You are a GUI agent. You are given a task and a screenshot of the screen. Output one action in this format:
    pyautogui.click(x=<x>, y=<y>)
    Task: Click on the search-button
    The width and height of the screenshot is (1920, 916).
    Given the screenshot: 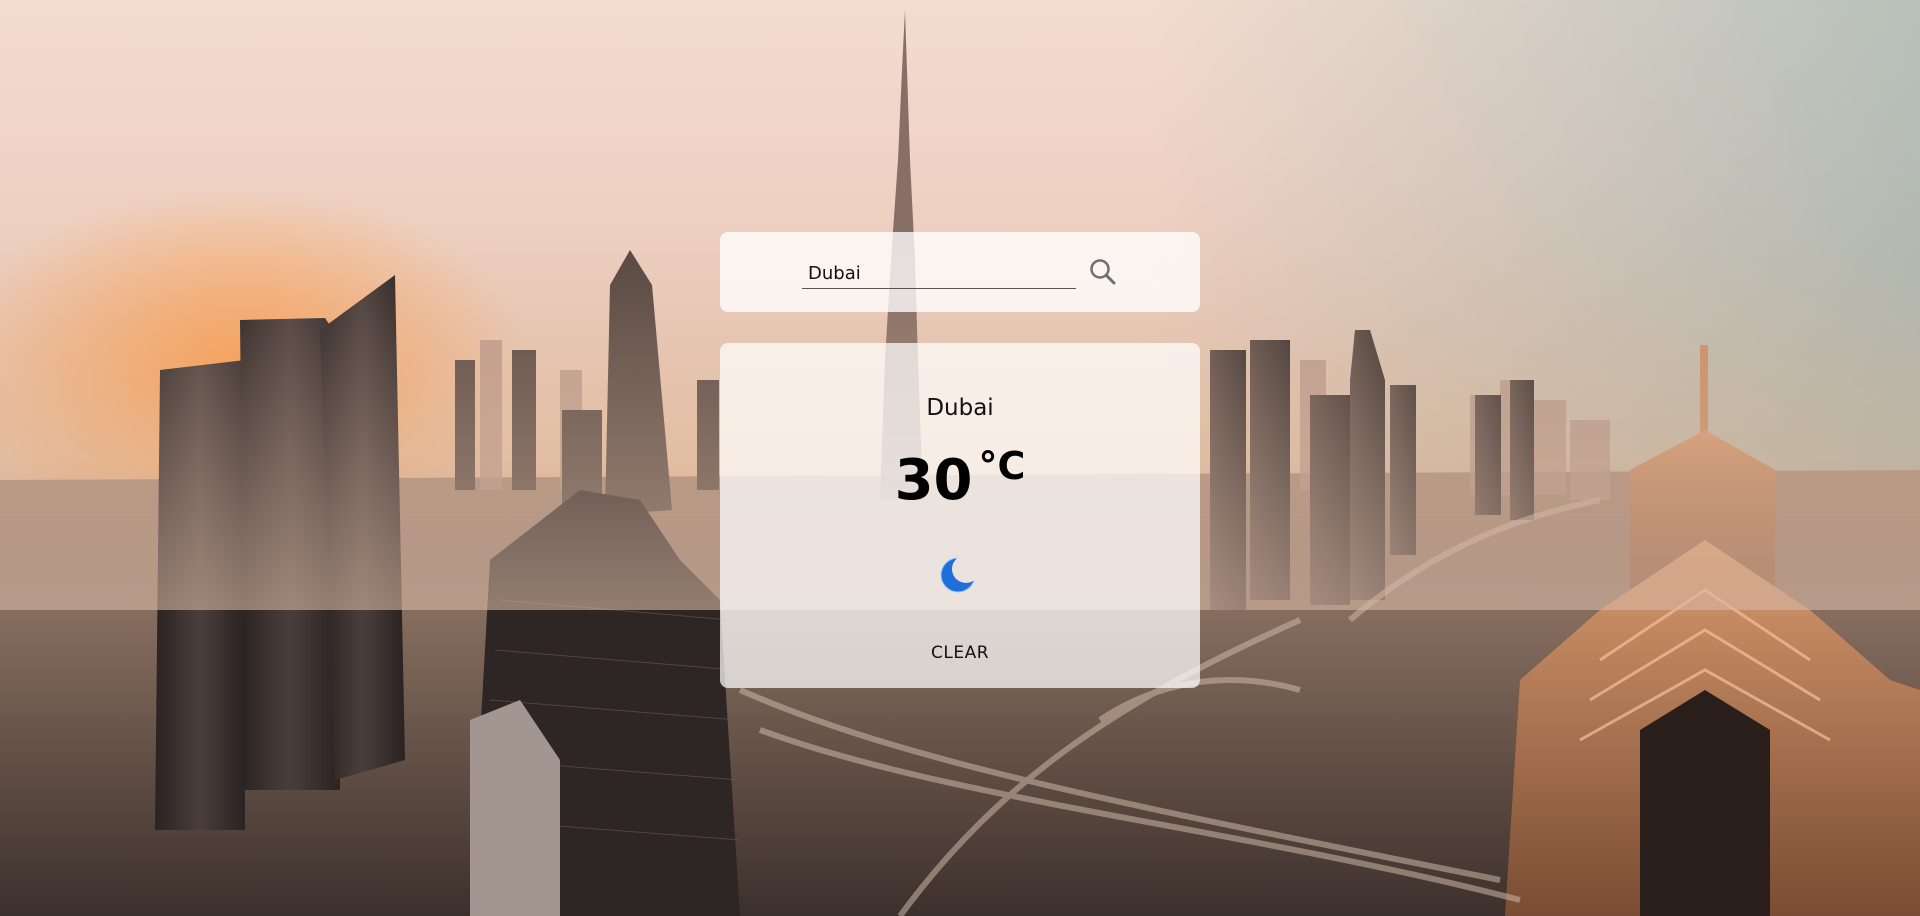 What is the action you would take?
    pyautogui.click(x=1103, y=273)
    